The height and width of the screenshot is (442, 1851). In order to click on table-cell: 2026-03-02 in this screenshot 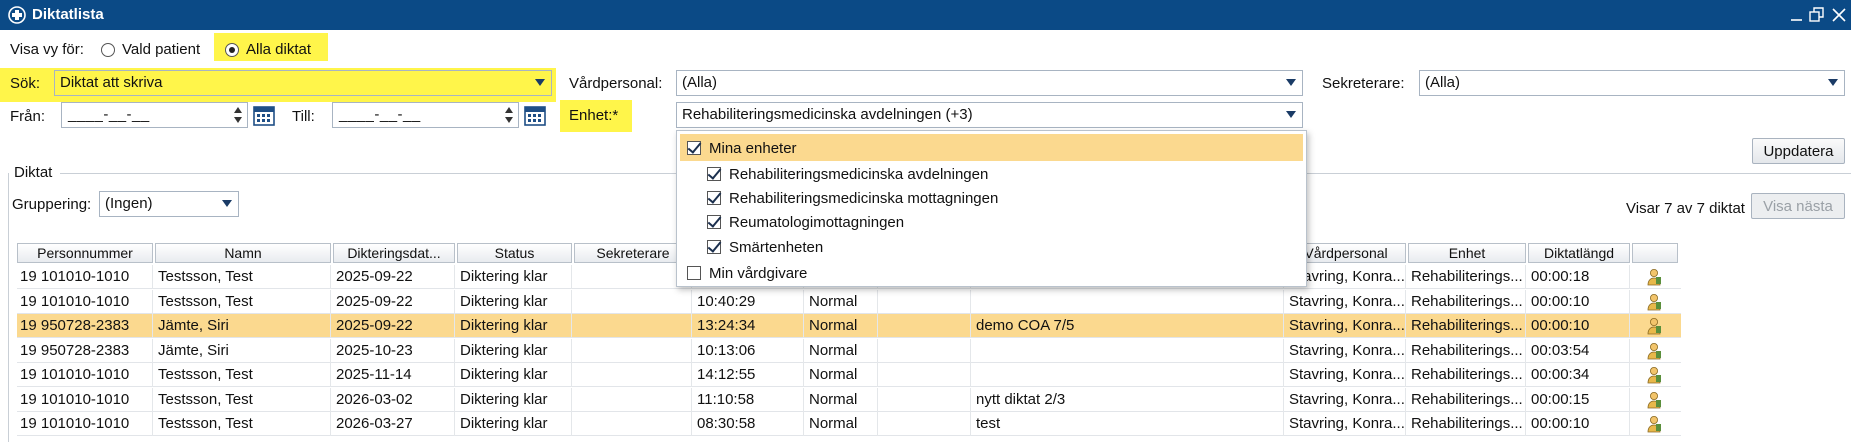, I will do `click(394, 399)`.